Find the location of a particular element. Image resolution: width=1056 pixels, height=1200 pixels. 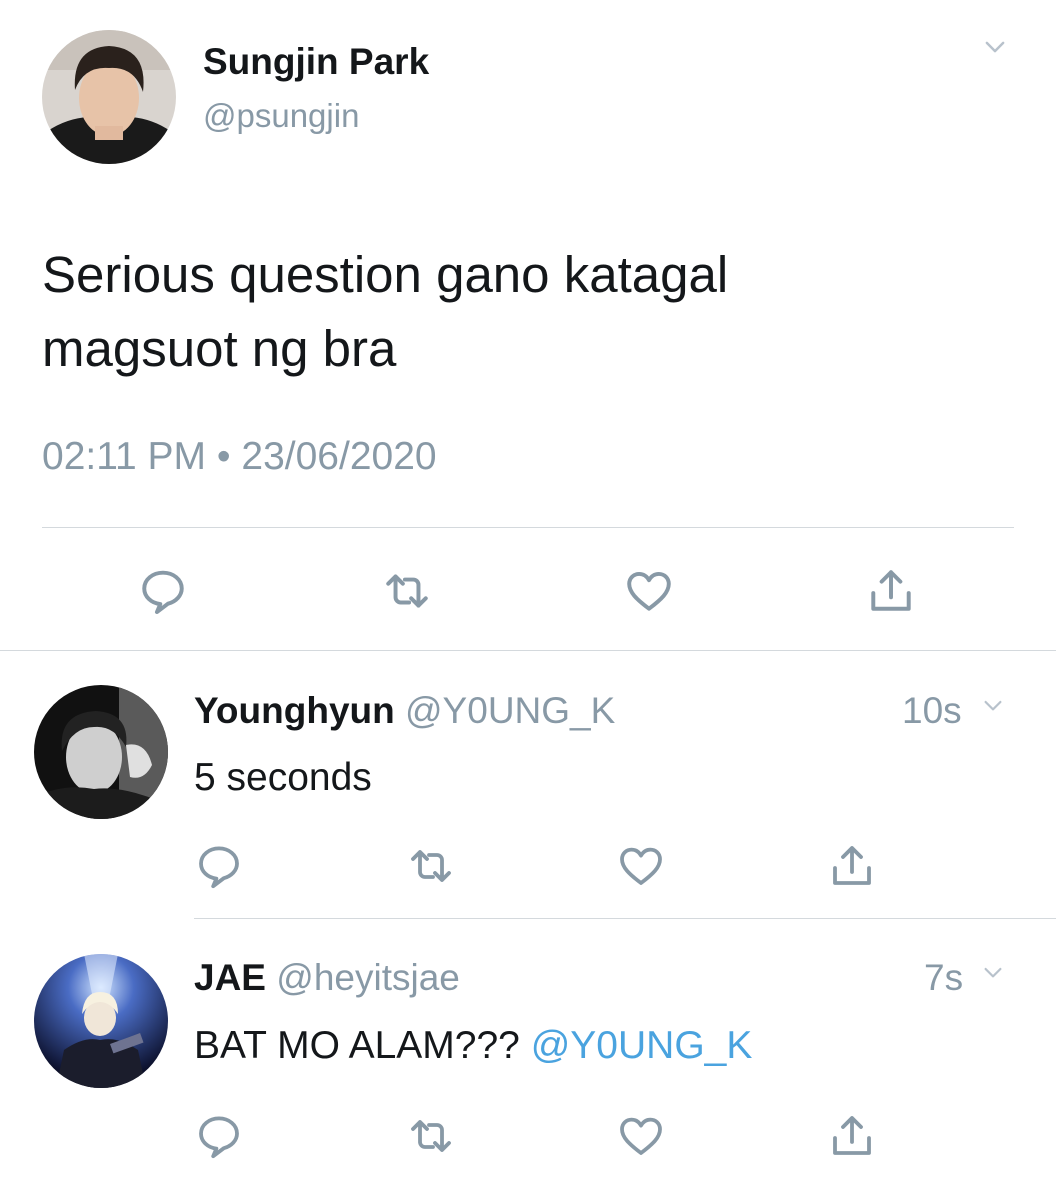

author-handle: @heyitsjae is located at coordinates (368, 977).